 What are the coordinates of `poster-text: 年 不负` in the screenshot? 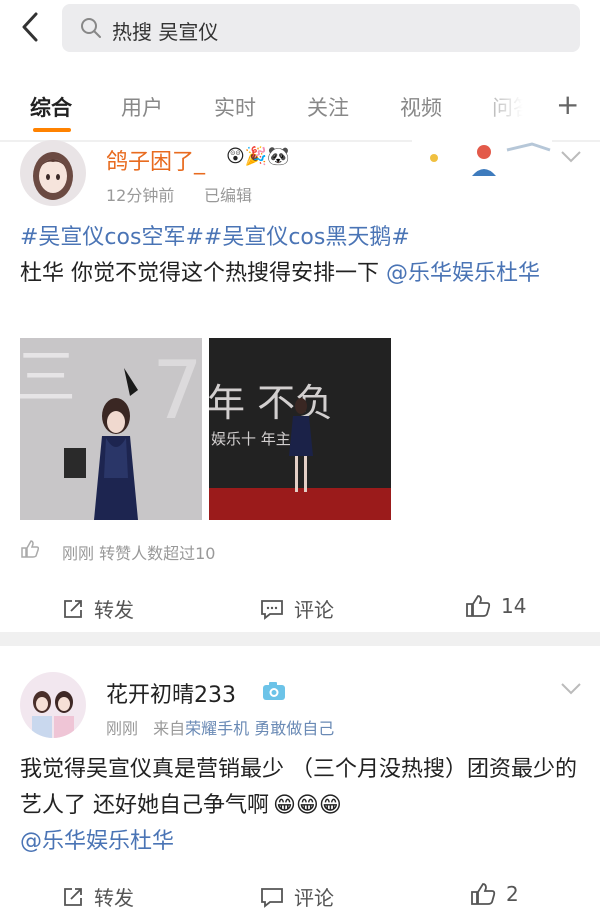 It's located at (271, 403).